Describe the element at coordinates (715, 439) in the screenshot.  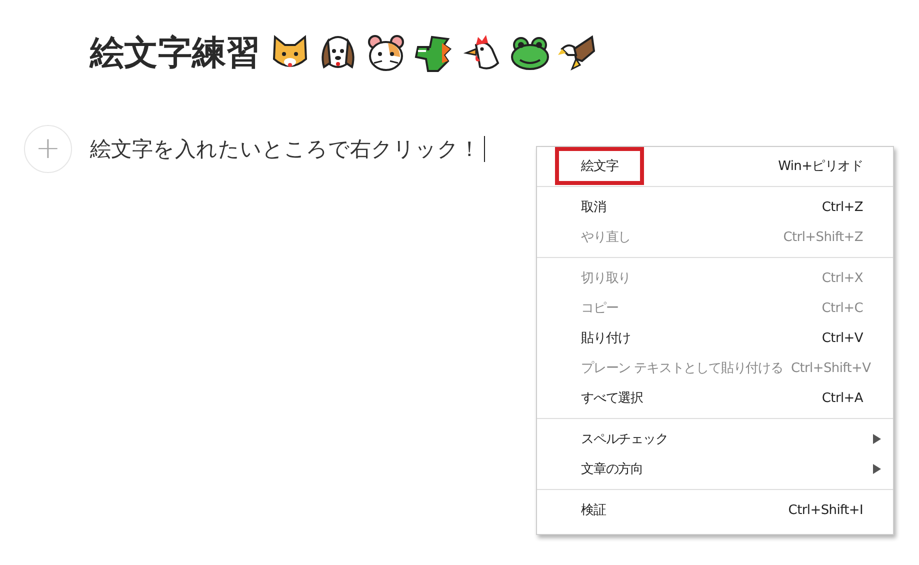
I see `menu-item: スペルチェック` at that location.